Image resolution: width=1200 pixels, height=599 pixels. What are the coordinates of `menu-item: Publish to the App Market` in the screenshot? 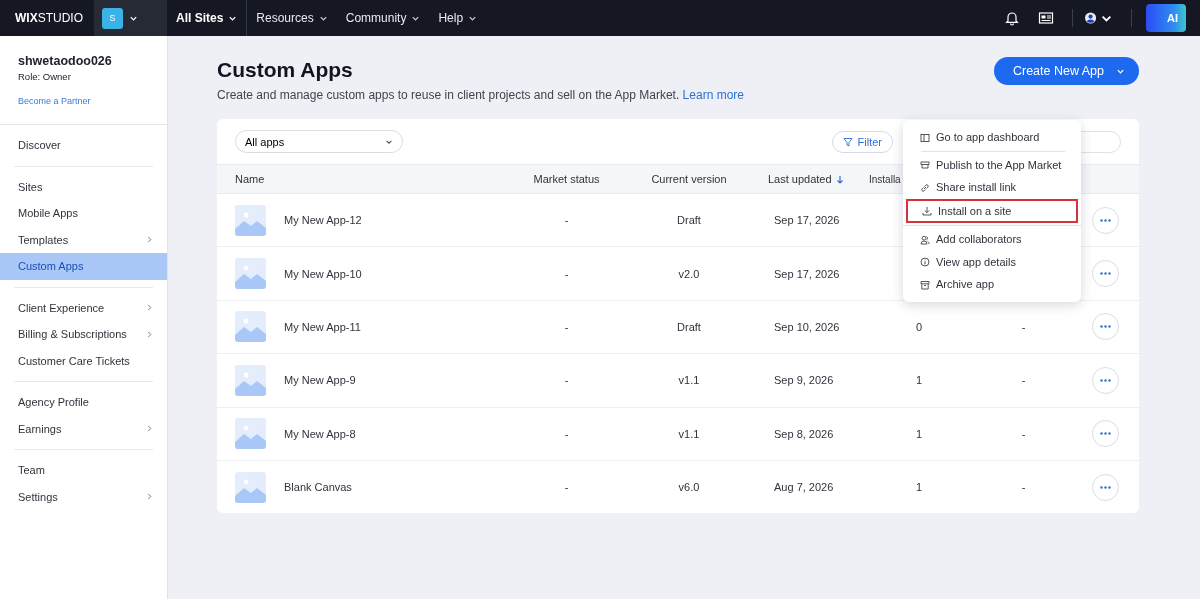 It's located at (992, 164).